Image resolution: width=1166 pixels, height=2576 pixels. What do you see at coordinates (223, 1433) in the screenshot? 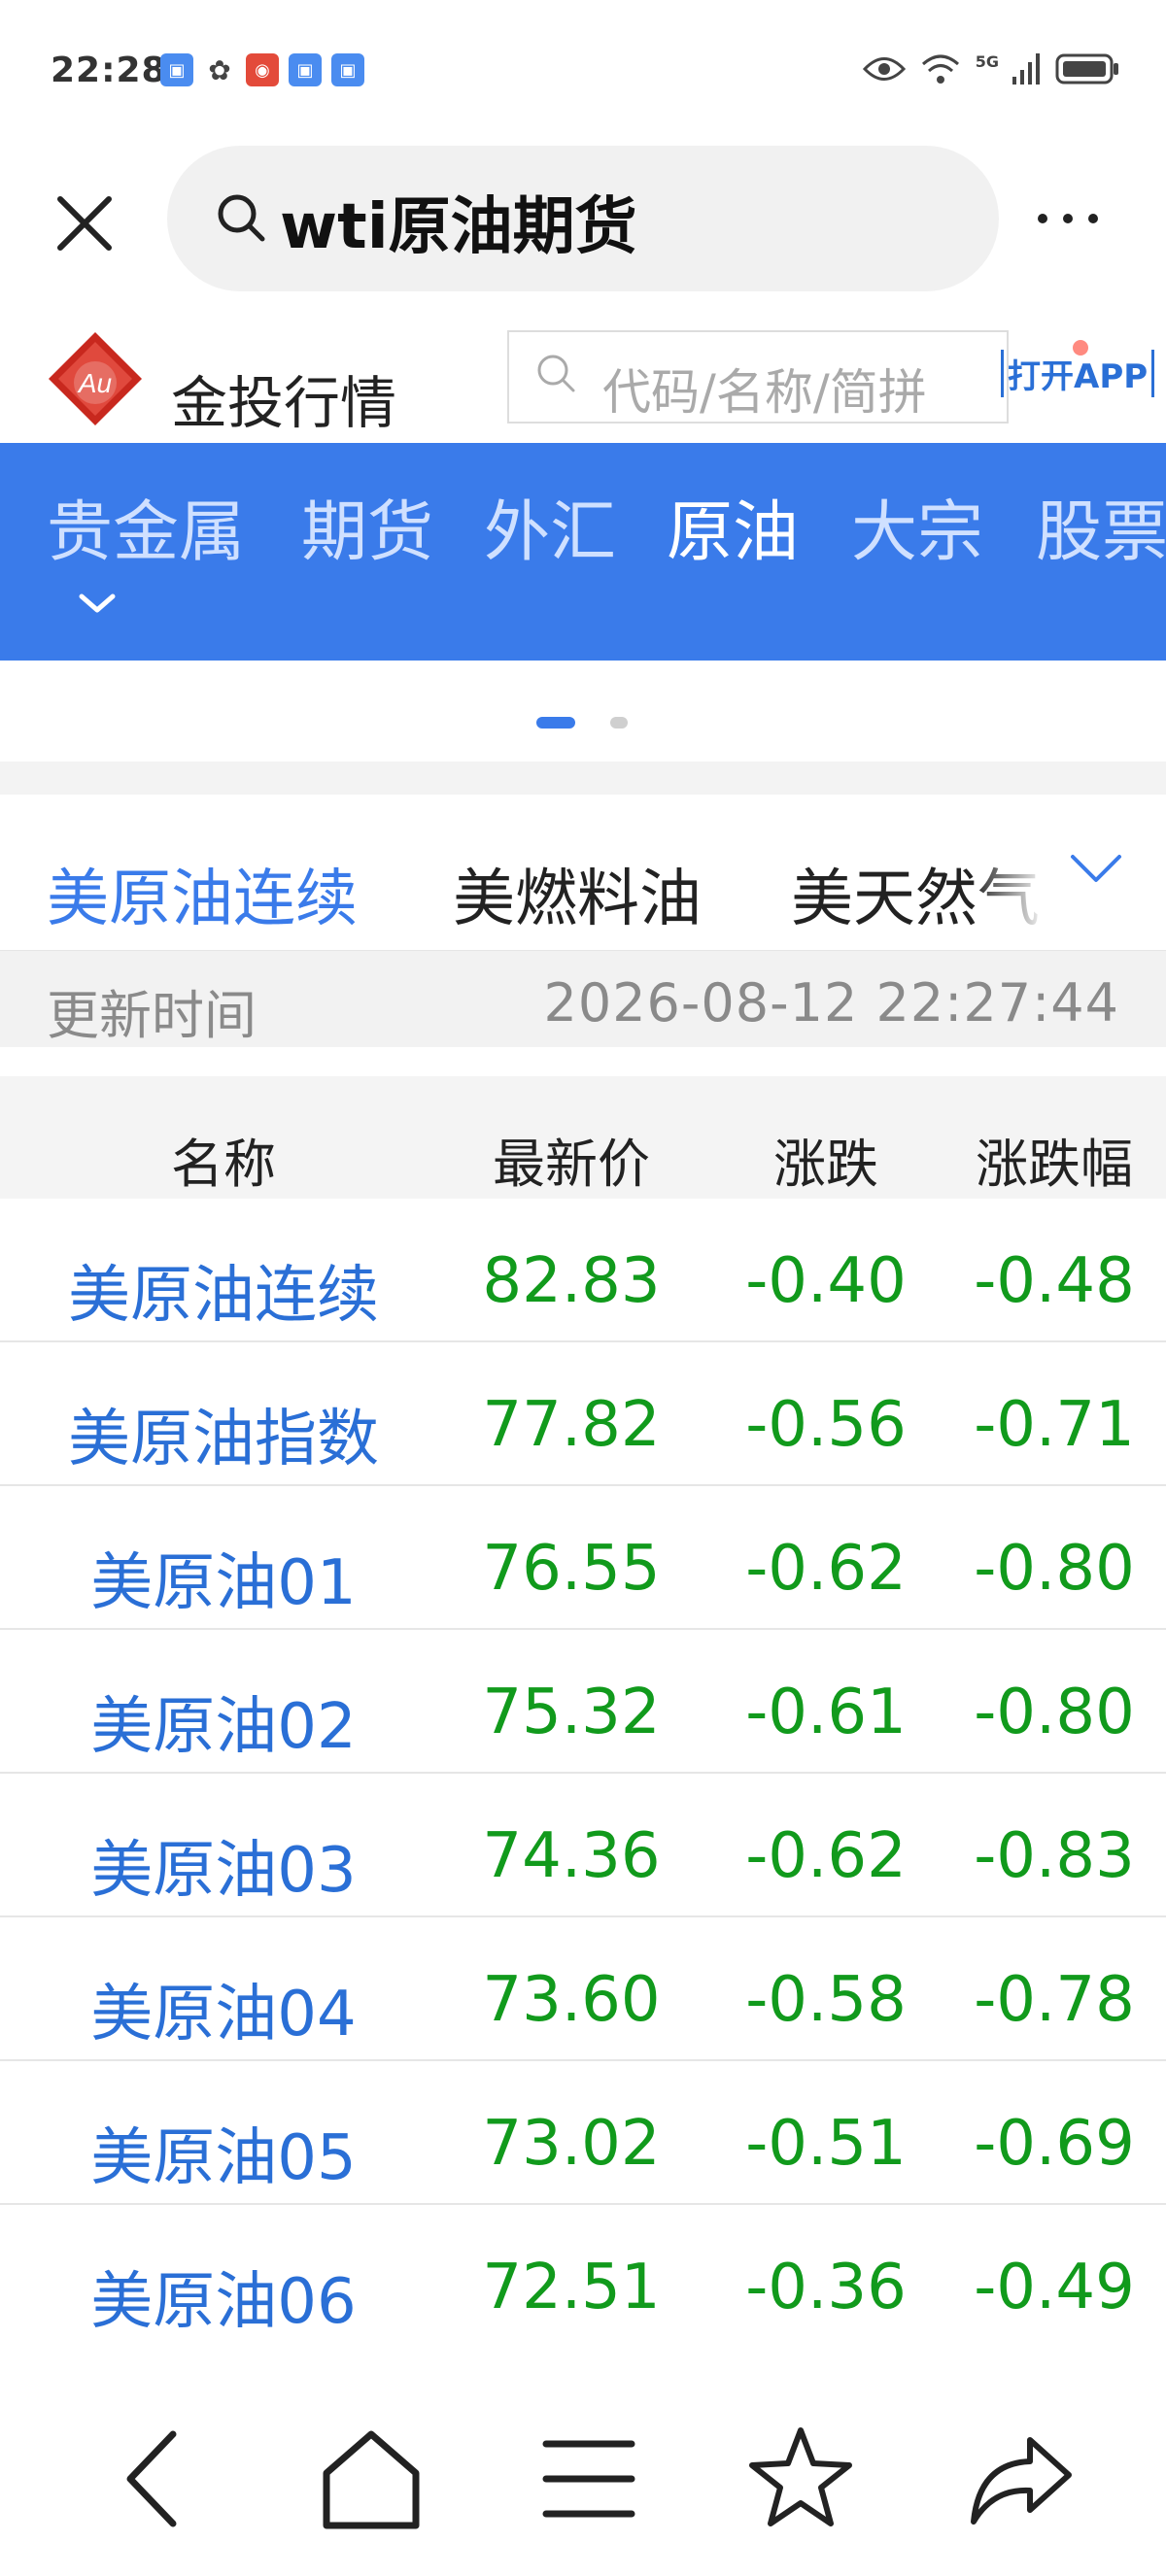
I see `quote-name: 美原油指数` at bounding box center [223, 1433].